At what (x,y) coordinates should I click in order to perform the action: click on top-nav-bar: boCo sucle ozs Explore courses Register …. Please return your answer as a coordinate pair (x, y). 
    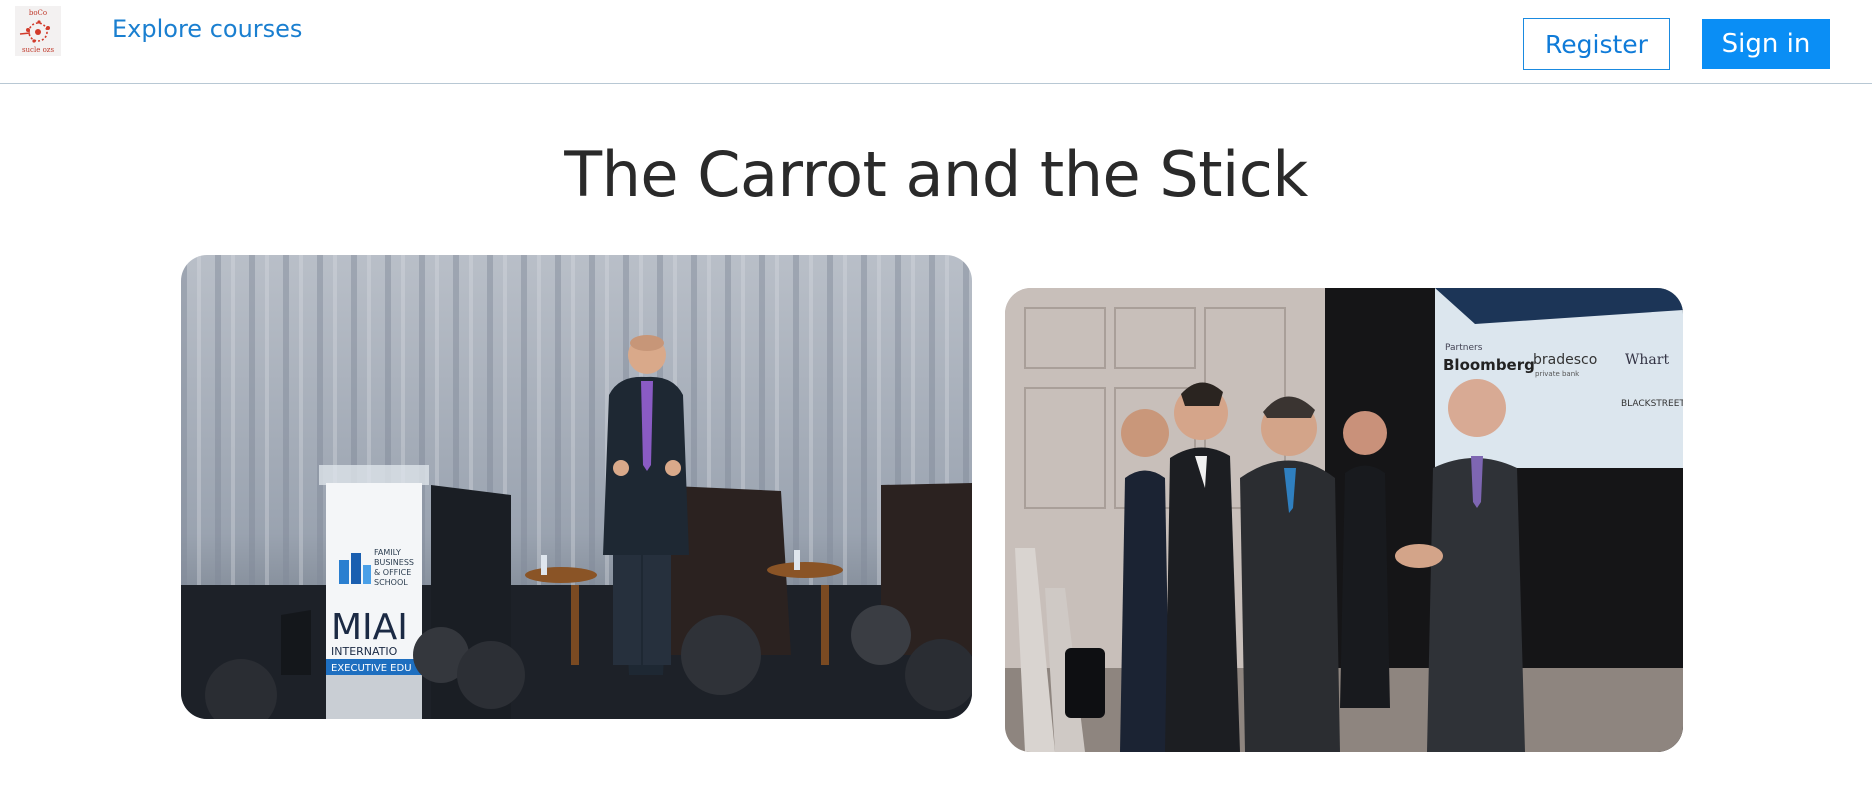
    Looking at the image, I should click on (936, 42).